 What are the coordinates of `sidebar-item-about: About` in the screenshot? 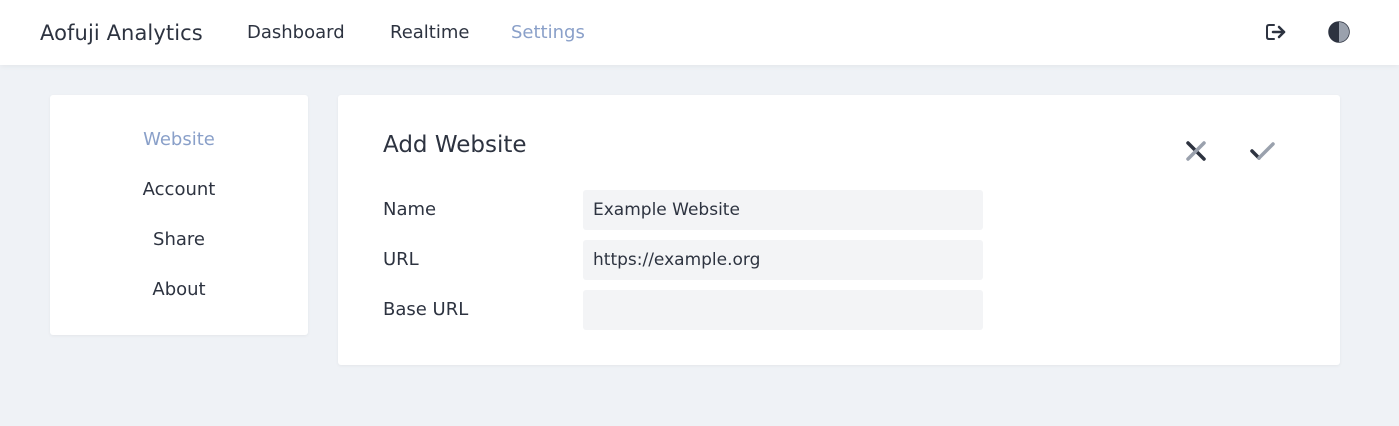 It's located at (179, 290).